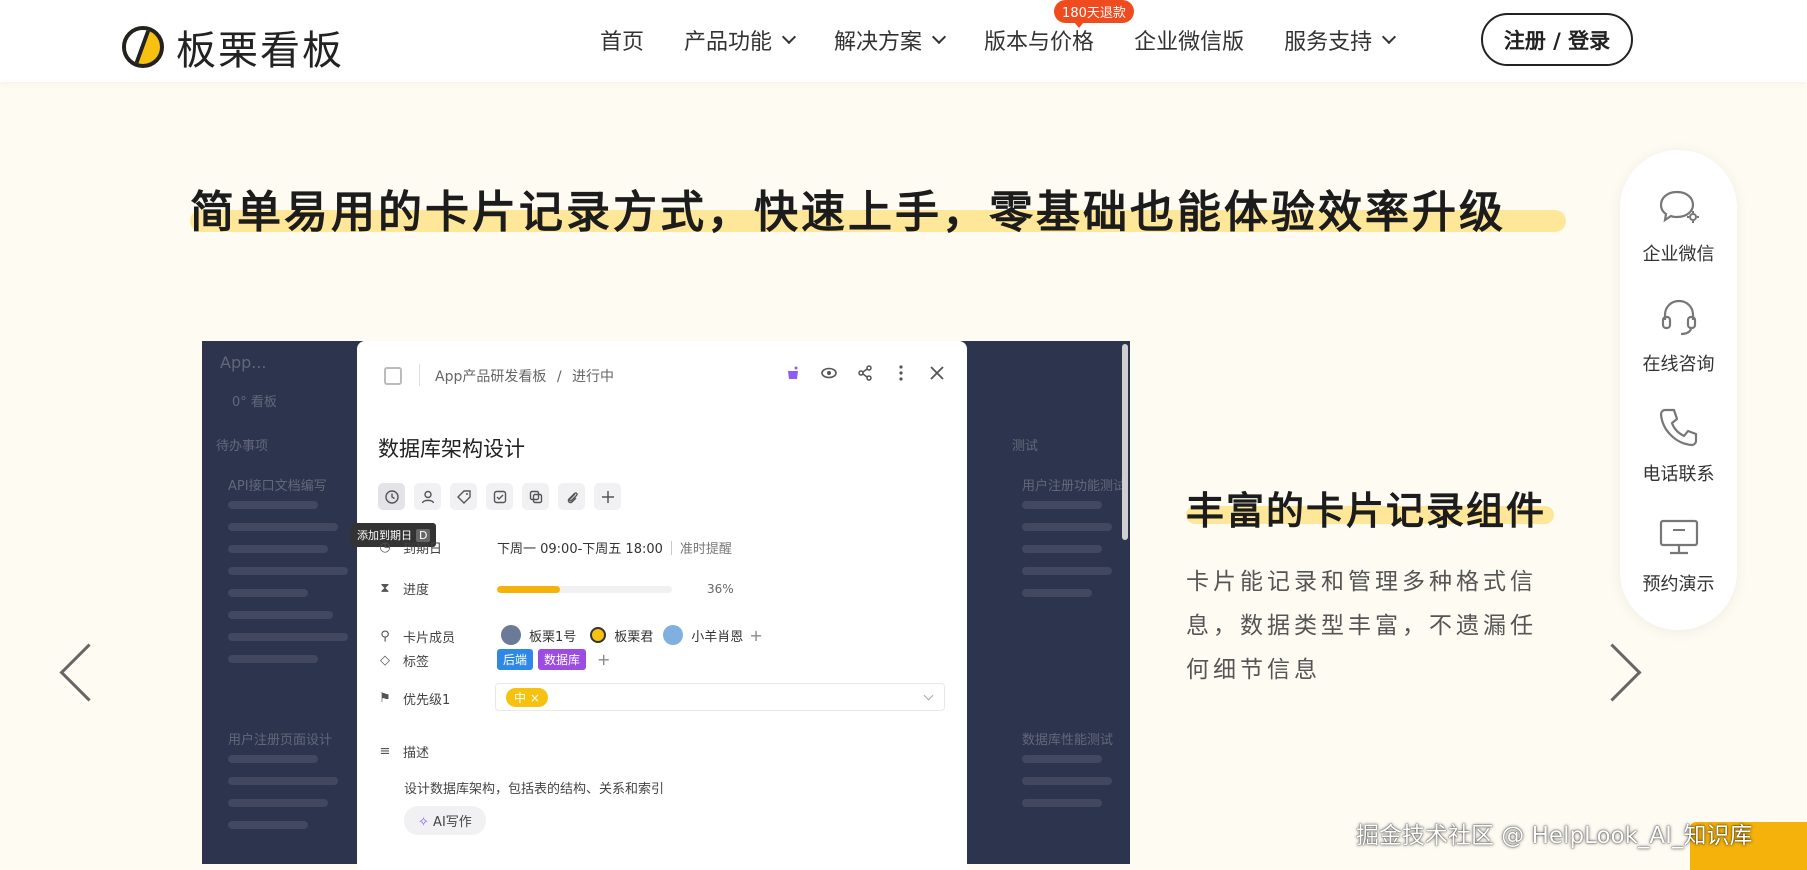 The width and height of the screenshot is (1807, 870). What do you see at coordinates (143, 47) in the screenshot?
I see `logo-icon` at bounding box center [143, 47].